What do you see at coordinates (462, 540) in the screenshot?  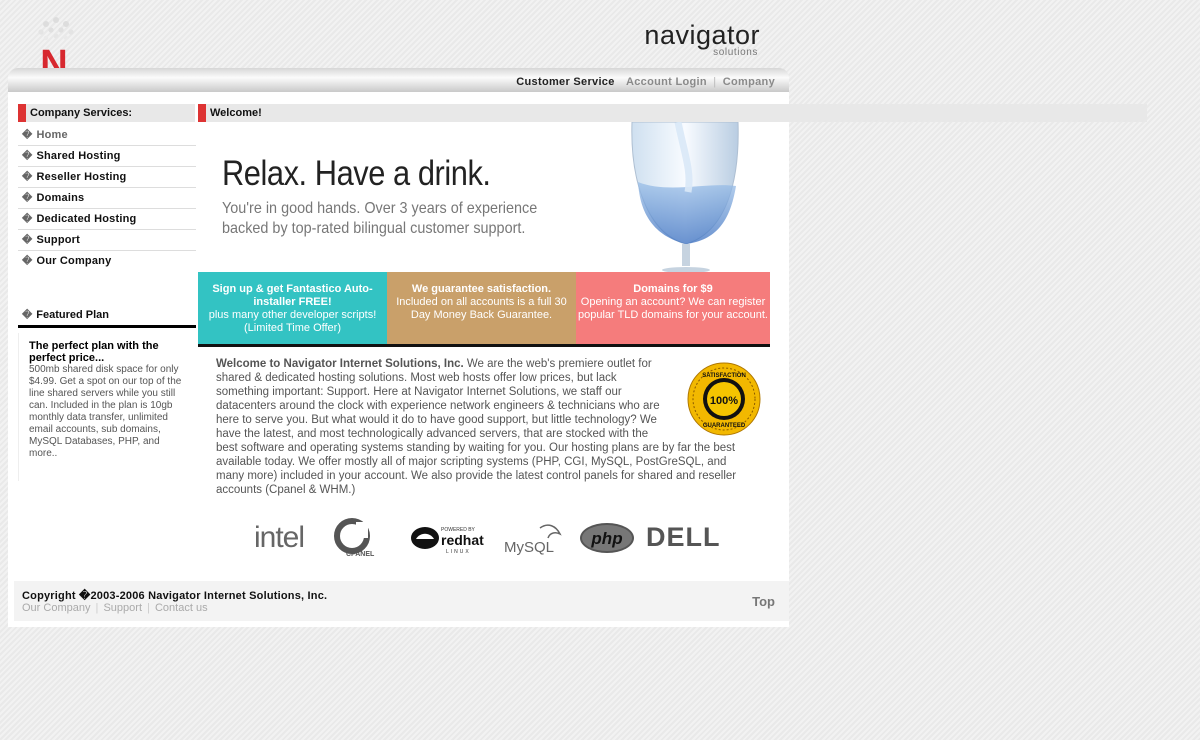 I see `redhat-text: redhat` at bounding box center [462, 540].